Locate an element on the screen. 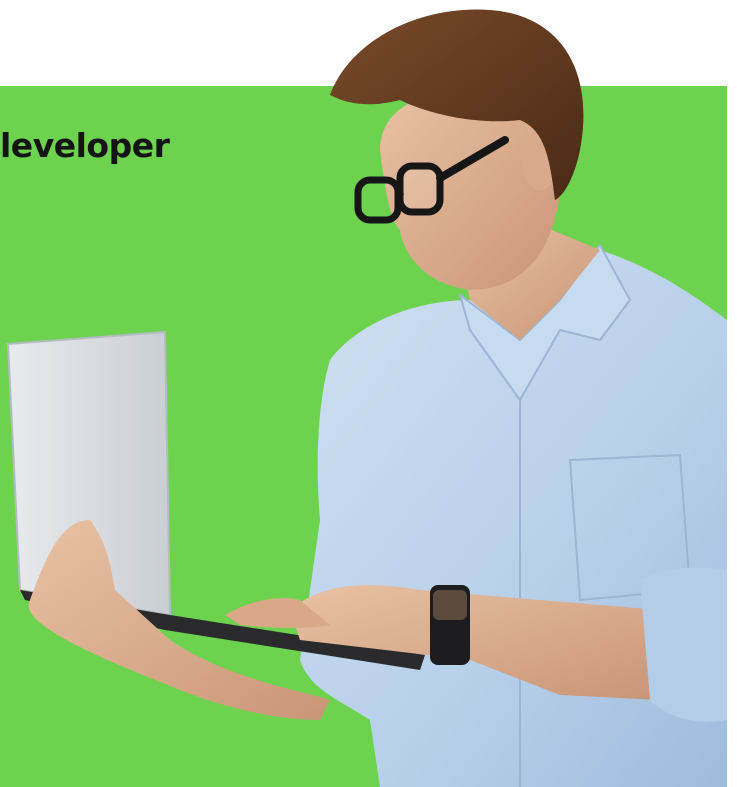 The width and height of the screenshot is (737, 787). right-sleeve is located at coordinates (683, 644).